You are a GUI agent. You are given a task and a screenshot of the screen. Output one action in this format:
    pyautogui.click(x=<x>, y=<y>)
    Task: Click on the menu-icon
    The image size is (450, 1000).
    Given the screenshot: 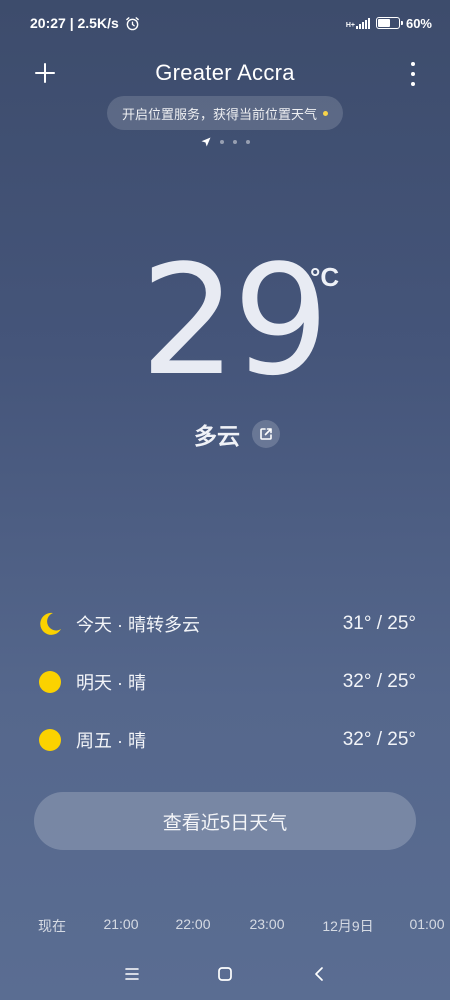 What is the action you would take?
    pyautogui.click(x=132, y=974)
    